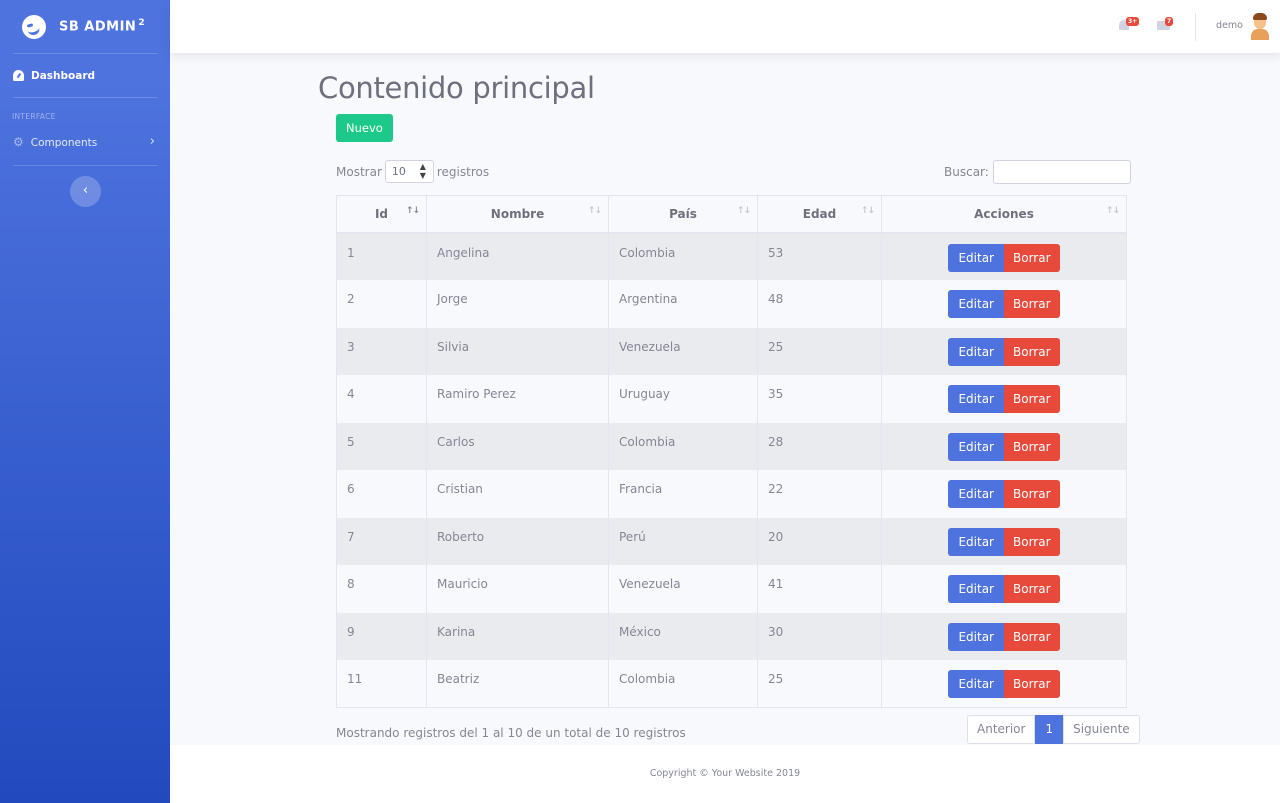  Describe the element at coordinates (819, 636) in the screenshot. I see `cell-edad: 30` at that location.